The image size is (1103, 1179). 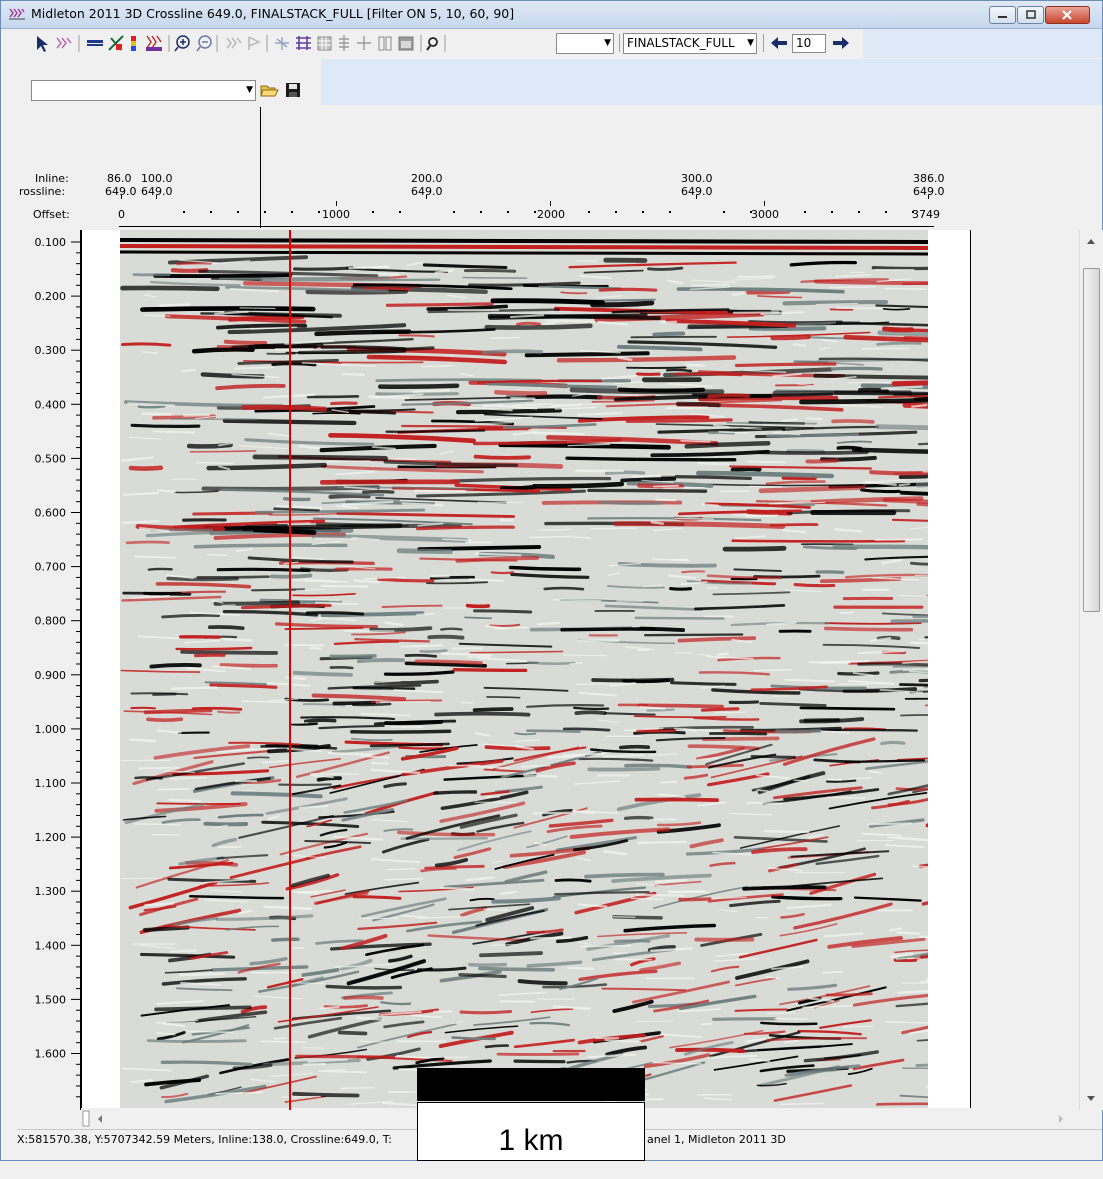 What do you see at coordinates (1091, 440) in the screenshot?
I see `vertical-scroll-thumb` at bounding box center [1091, 440].